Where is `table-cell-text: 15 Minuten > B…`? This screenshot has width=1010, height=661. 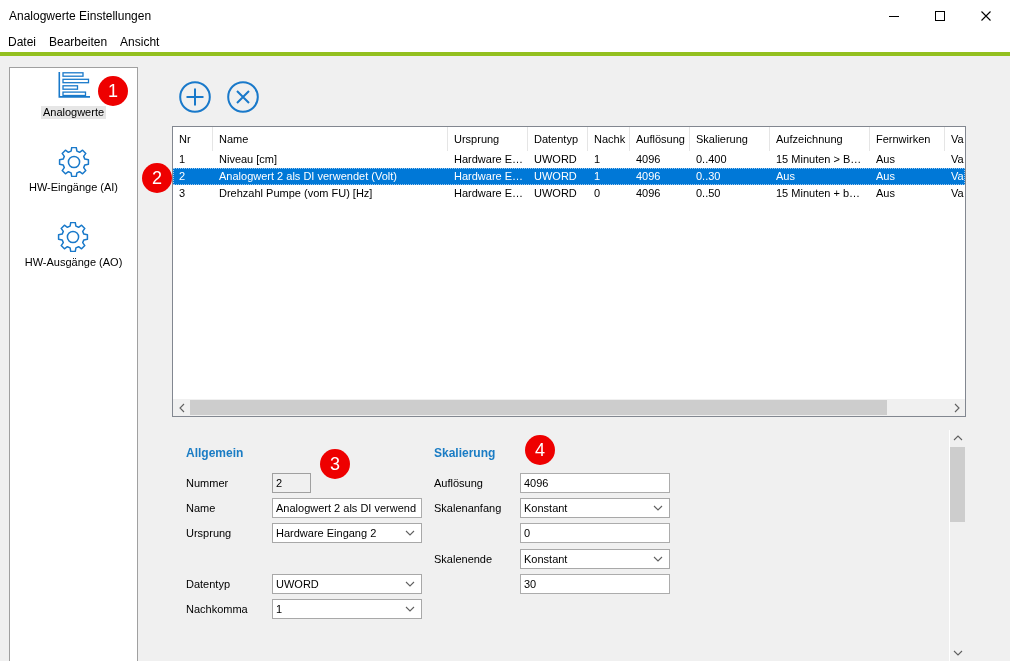 table-cell-text: 15 Minuten > B… is located at coordinates (819, 159).